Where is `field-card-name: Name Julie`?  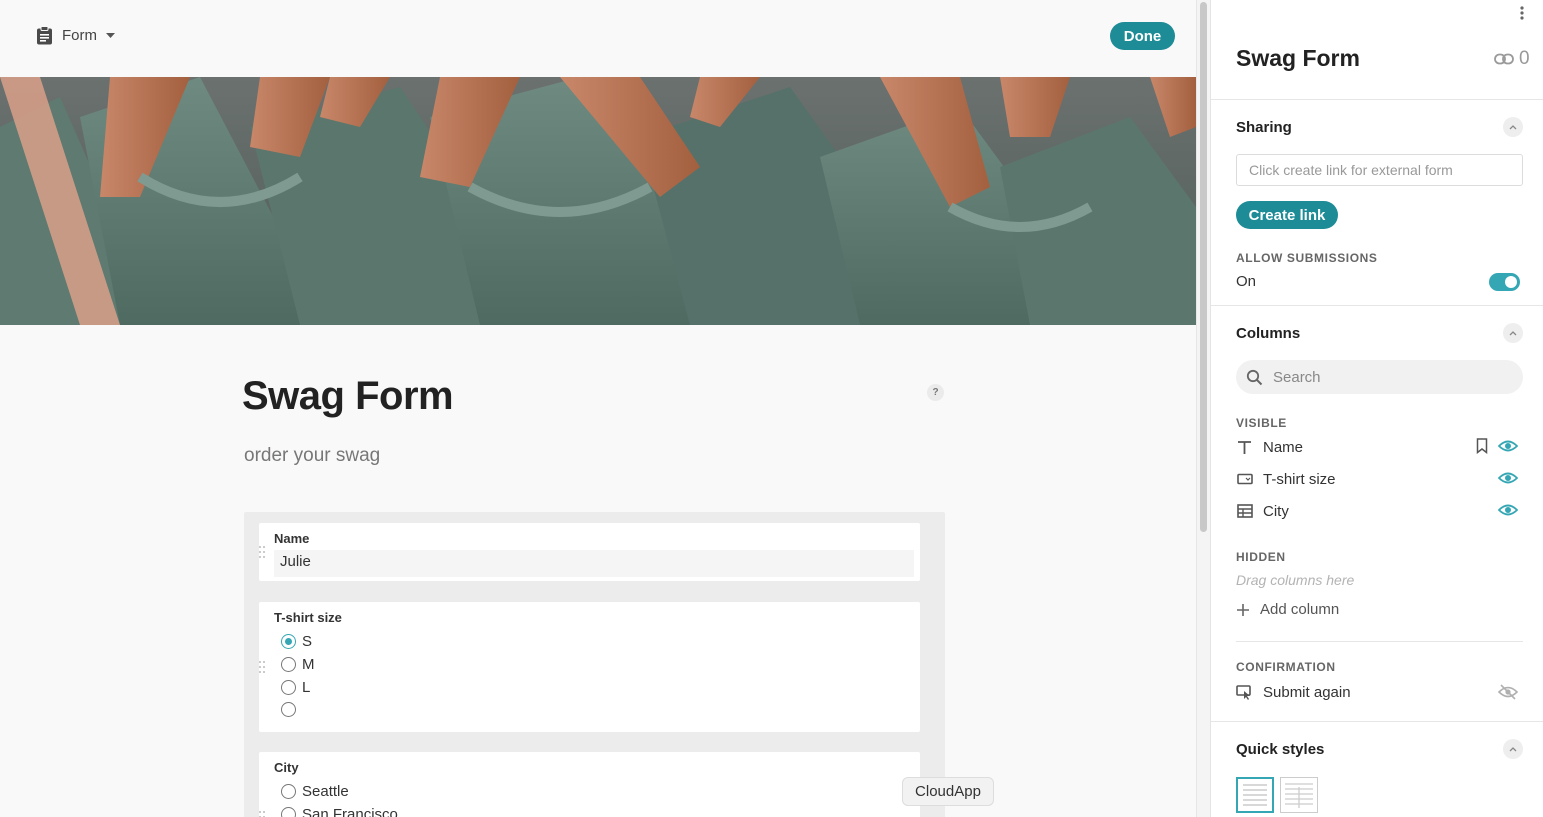 field-card-name: Name Julie is located at coordinates (589, 552).